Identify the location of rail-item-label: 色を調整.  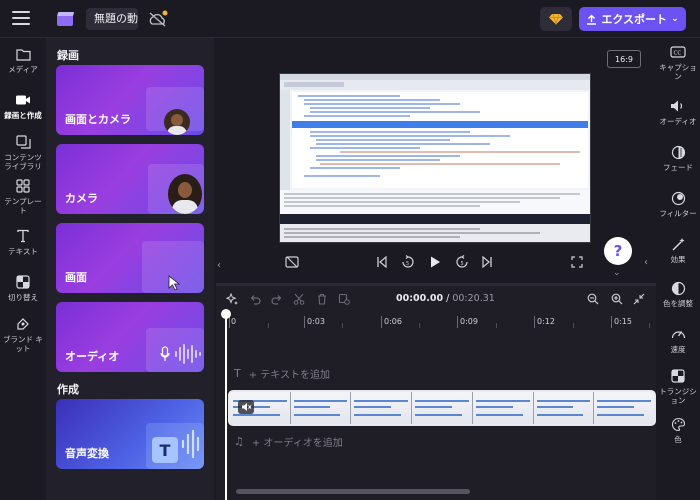
(678, 303).